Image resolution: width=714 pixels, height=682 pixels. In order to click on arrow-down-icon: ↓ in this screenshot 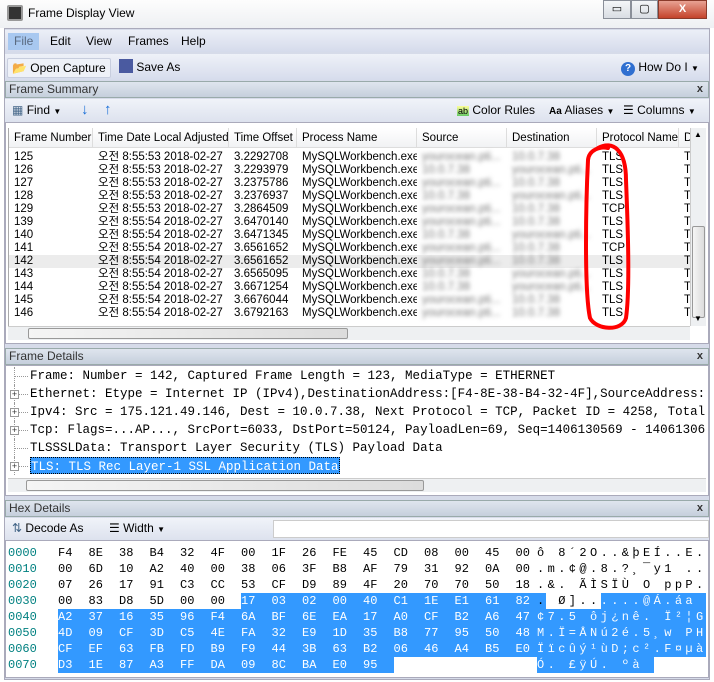, I will do `click(85, 111)`.